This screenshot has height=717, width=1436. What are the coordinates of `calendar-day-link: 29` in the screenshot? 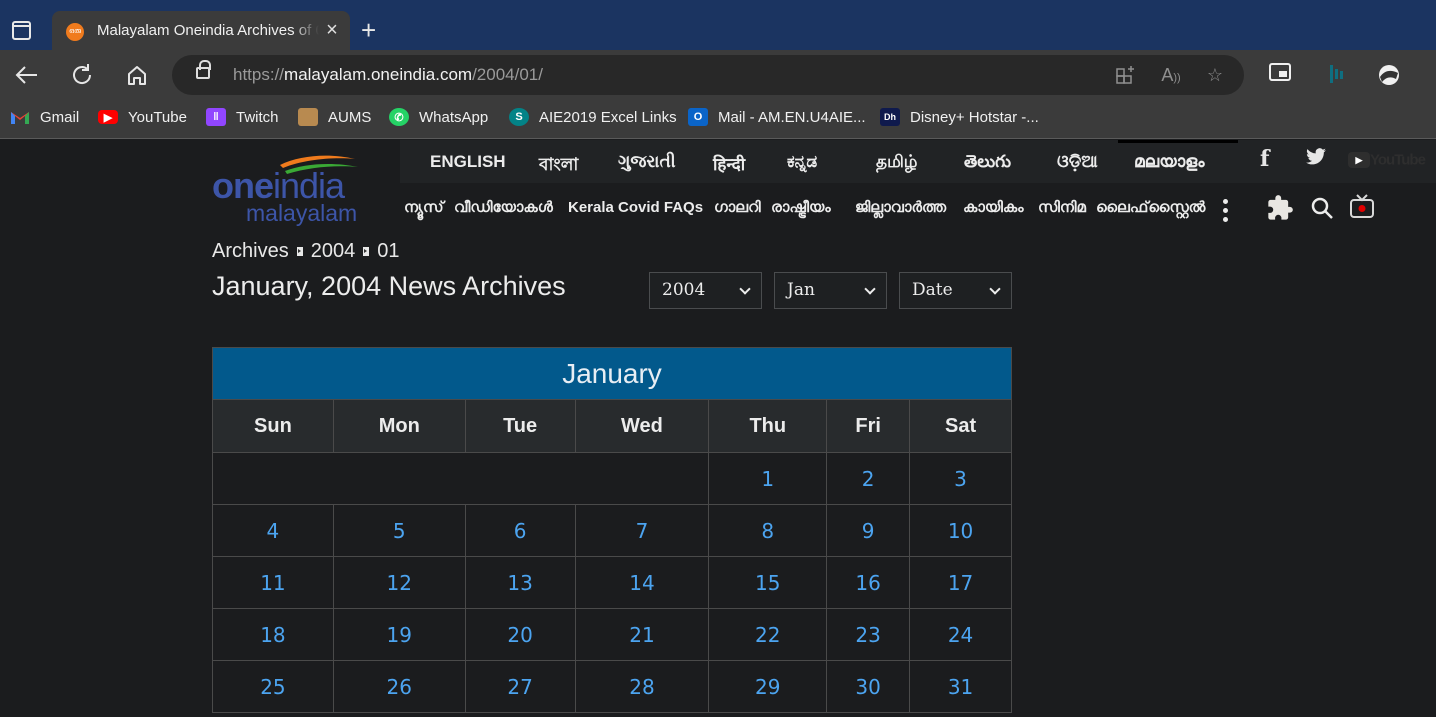 It's located at (767, 687).